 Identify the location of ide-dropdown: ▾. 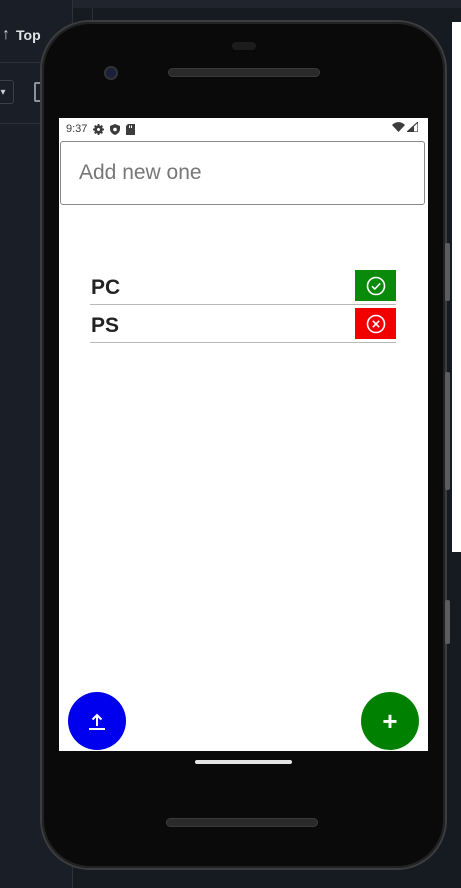
(7, 92).